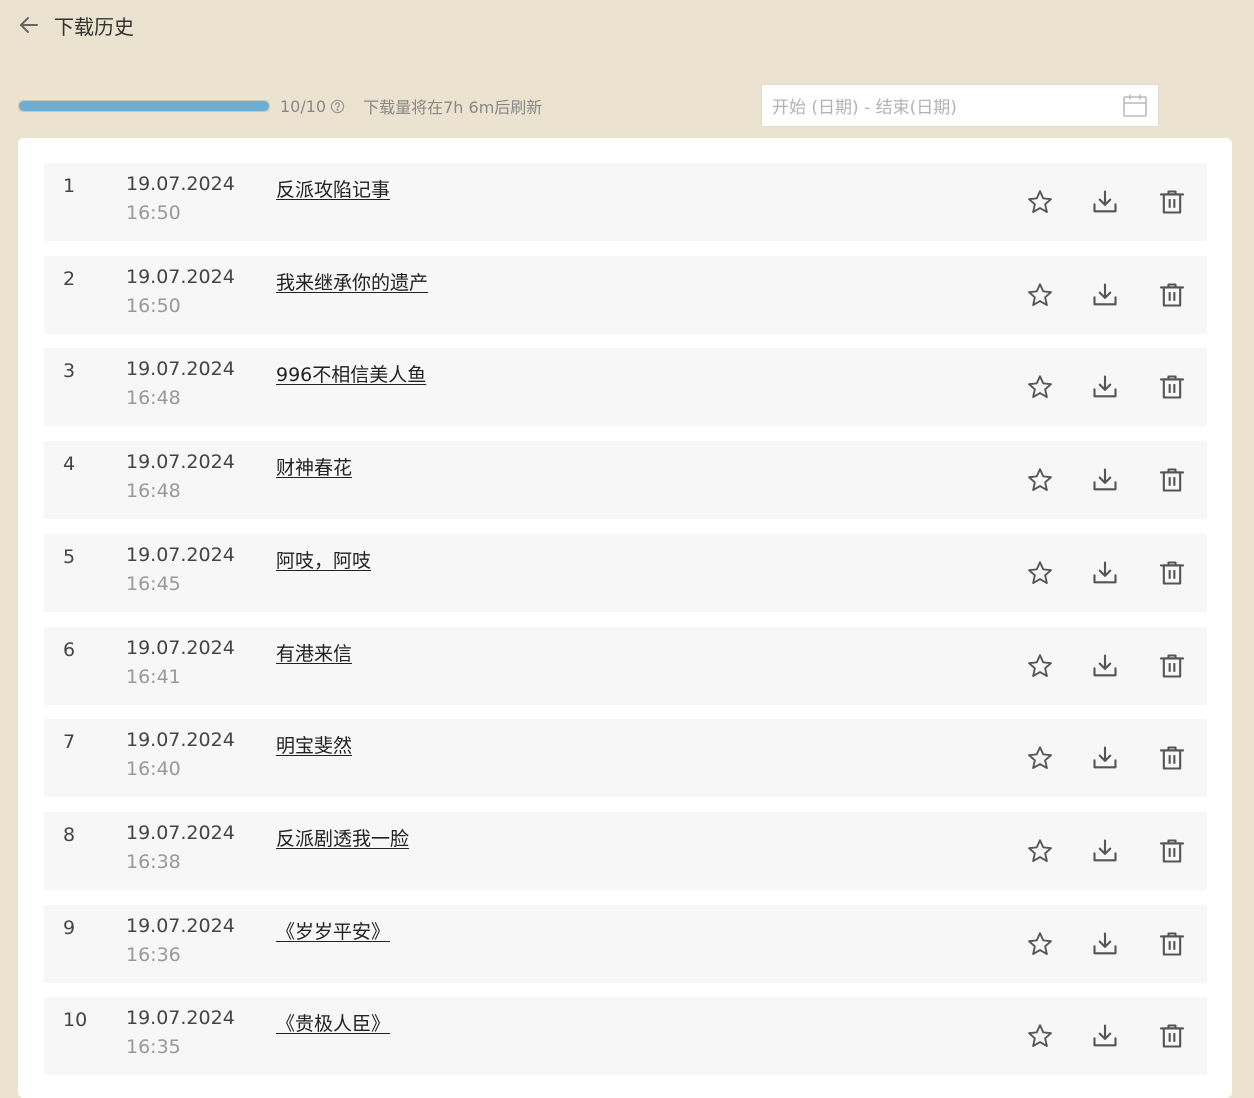  Describe the element at coordinates (314, 466) in the screenshot. I see `book-title-link: 财神春花` at that location.